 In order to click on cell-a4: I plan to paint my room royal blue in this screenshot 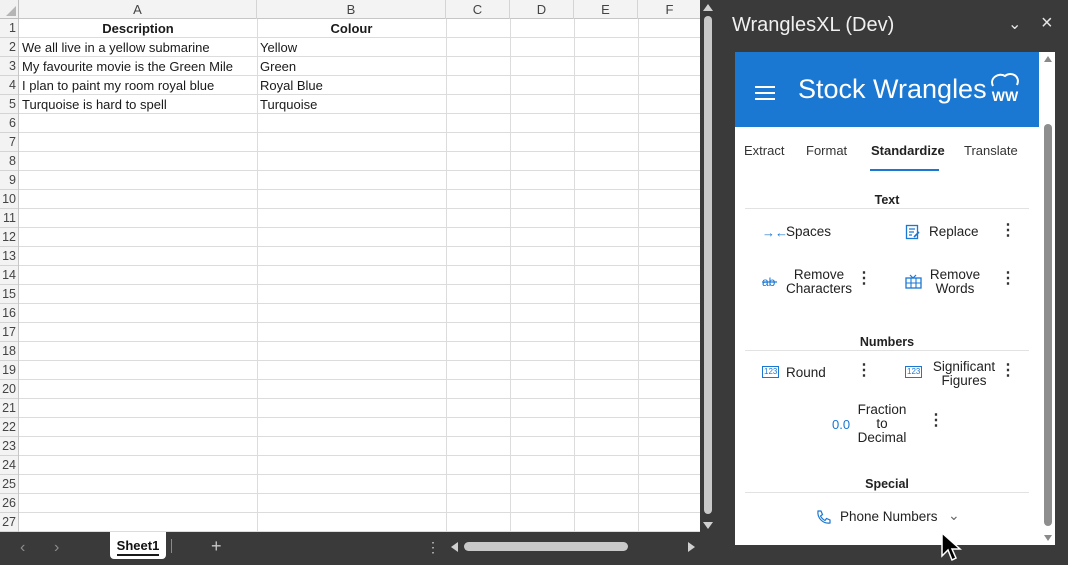, I will do `click(138, 85)`.